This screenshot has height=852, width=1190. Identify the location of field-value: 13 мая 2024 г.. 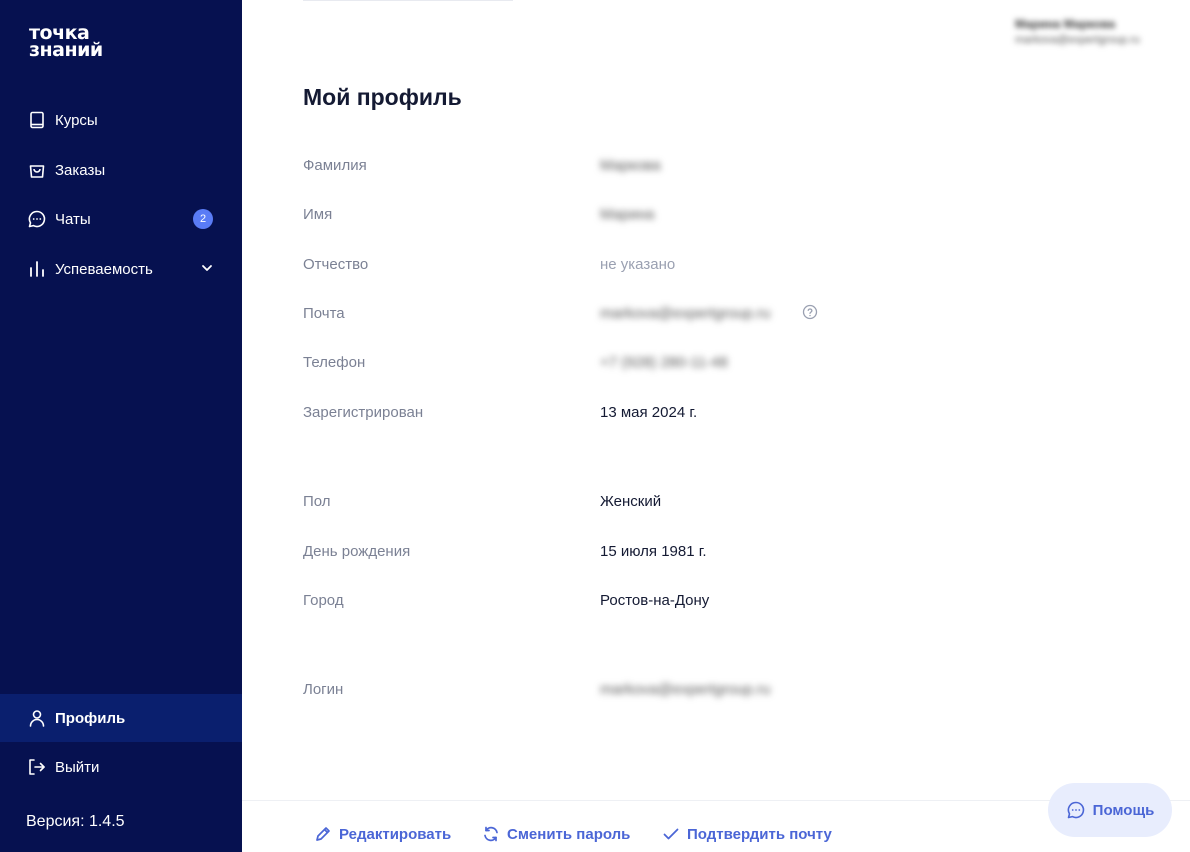
(649, 412).